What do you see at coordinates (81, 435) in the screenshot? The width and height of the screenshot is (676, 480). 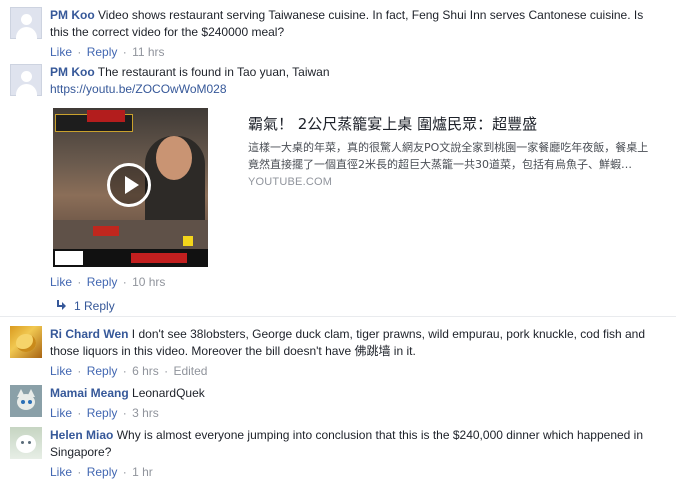 I see `commenter-name: Helen Miao` at bounding box center [81, 435].